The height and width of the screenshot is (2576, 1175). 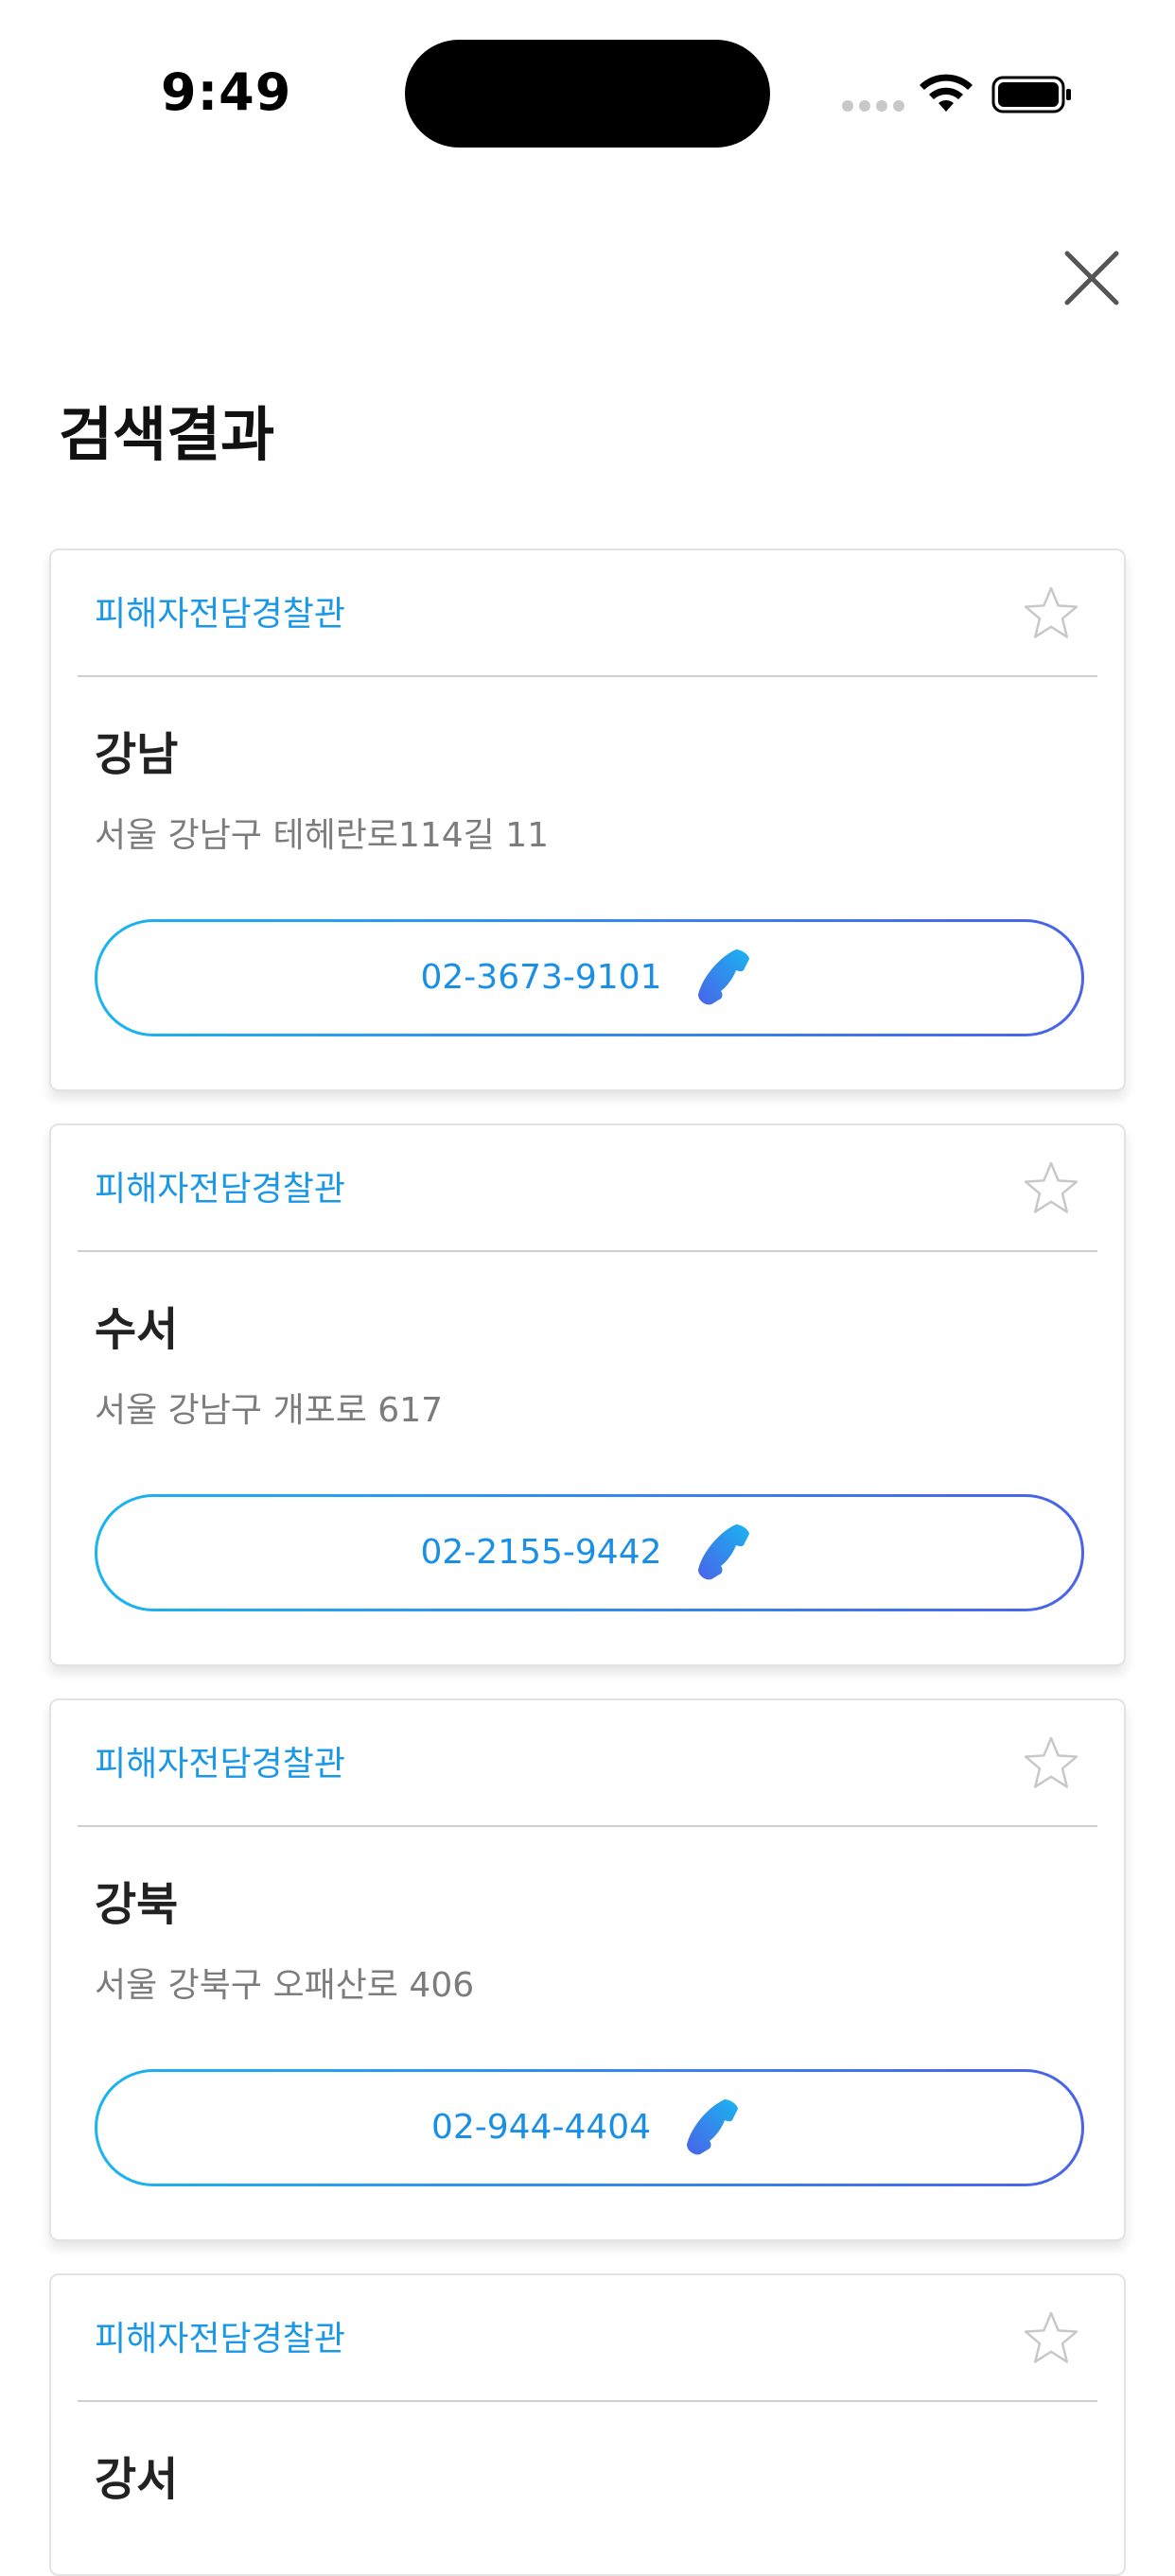 I want to click on wifi-icon, so click(x=946, y=93).